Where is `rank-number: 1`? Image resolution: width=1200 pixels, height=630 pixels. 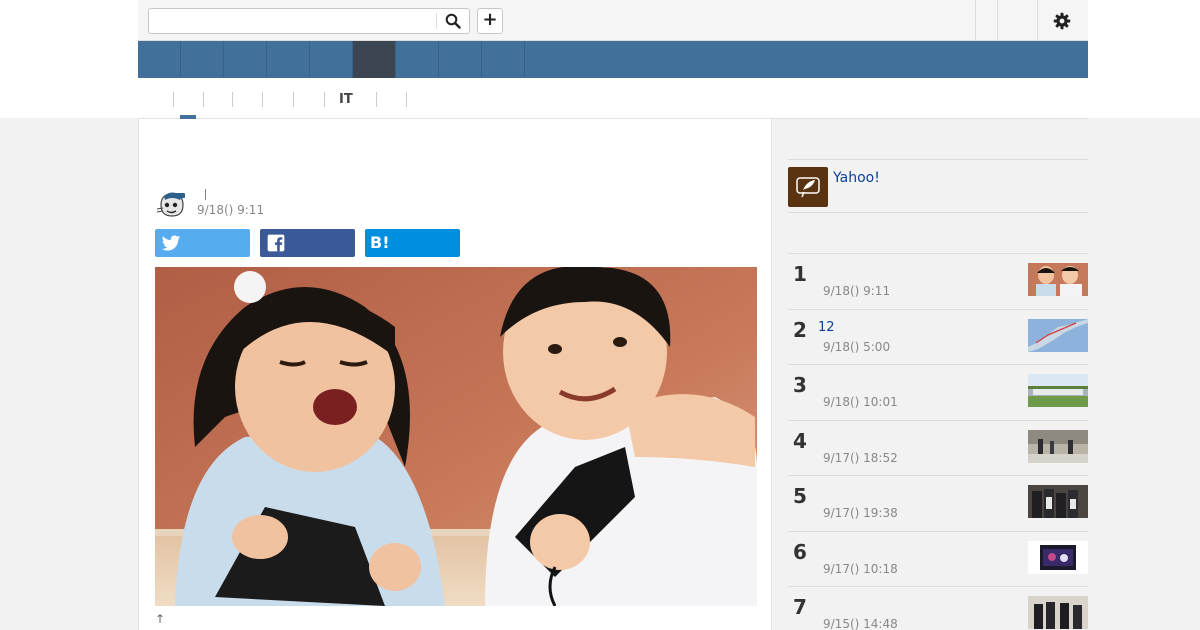
rank-number: 1 is located at coordinates (800, 274).